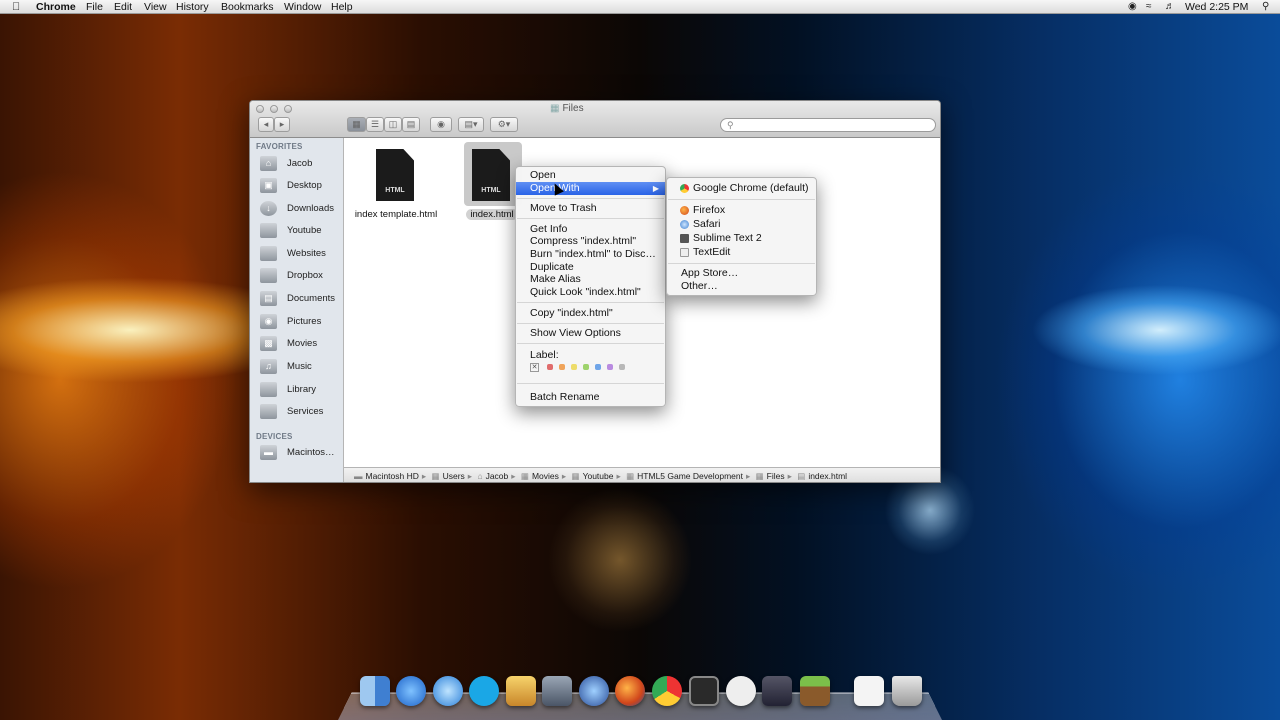 The image size is (1280, 720). Describe the element at coordinates (247, 7) in the screenshot. I see `menu-bookmarks: Bookmarks` at that location.